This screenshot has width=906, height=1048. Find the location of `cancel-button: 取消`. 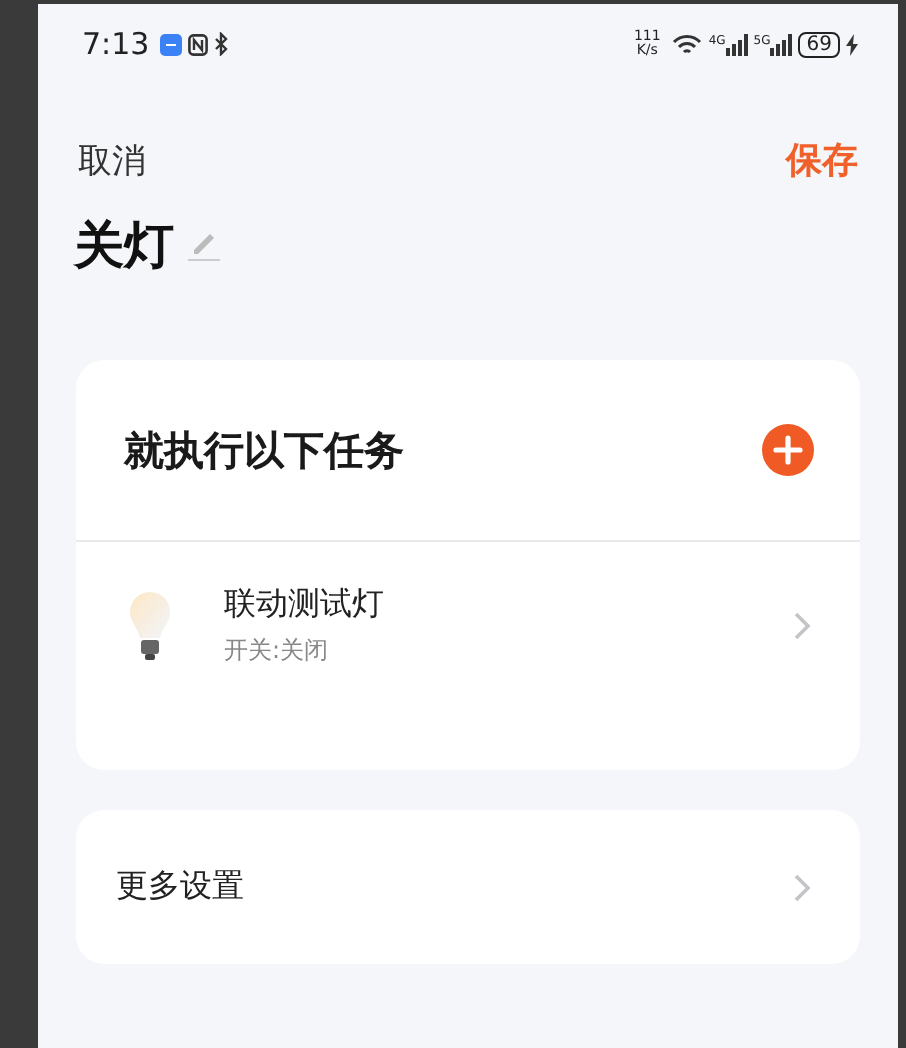

cancel-button: 取消 is located at coordinates (112, 160).